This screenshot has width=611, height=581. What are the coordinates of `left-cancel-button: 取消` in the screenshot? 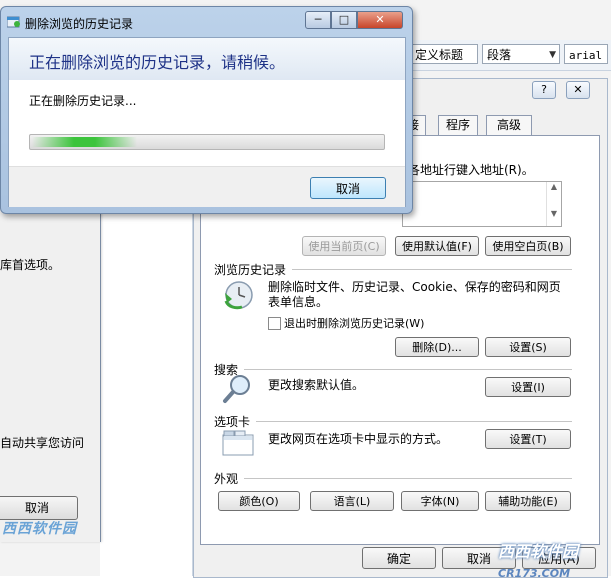 It's located at (39, 508).